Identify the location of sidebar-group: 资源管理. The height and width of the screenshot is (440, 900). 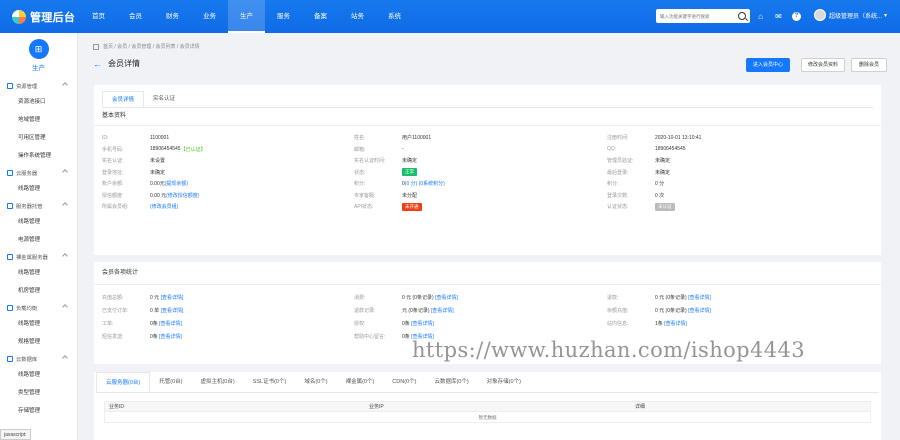
(38, 85).